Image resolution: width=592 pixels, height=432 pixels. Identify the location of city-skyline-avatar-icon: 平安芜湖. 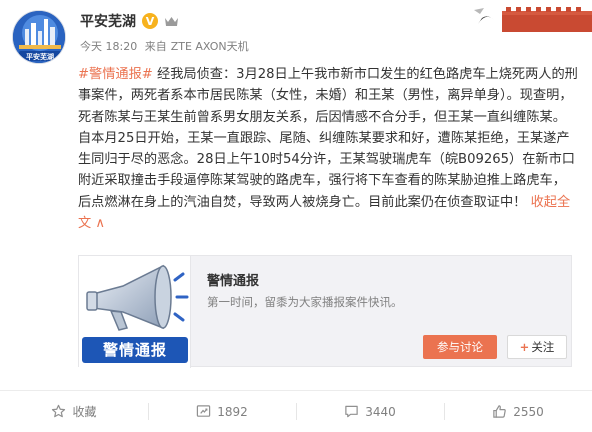
(39, 37).